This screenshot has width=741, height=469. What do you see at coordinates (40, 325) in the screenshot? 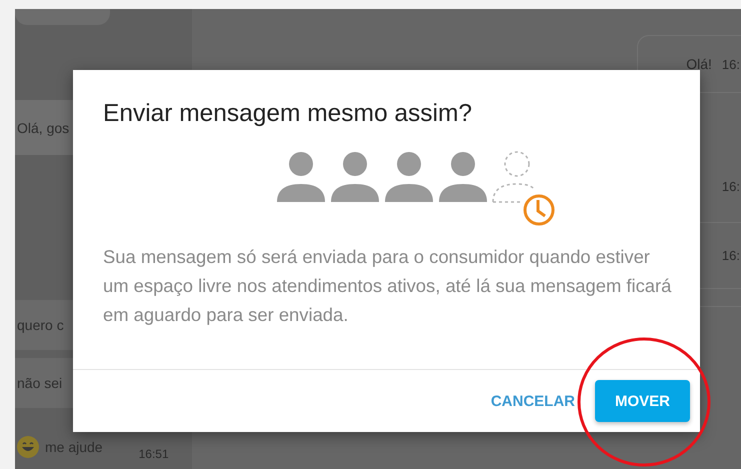
I see `message-text: quero c` at bounding box center [40, 325].